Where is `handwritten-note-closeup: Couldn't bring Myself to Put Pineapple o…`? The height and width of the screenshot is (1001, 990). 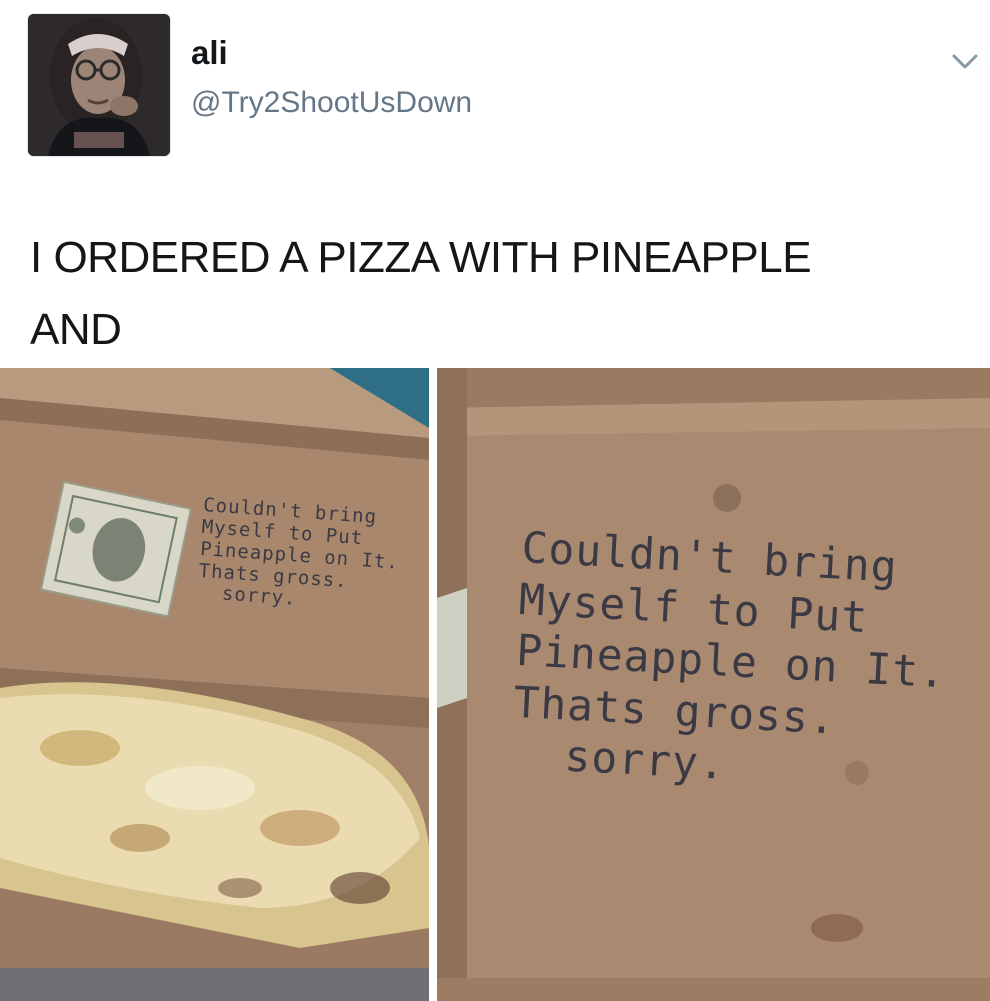 handwritten-note-closeup: Couldn't bring Myself to Put Pineapple o… is located at coordinates (728, 657).